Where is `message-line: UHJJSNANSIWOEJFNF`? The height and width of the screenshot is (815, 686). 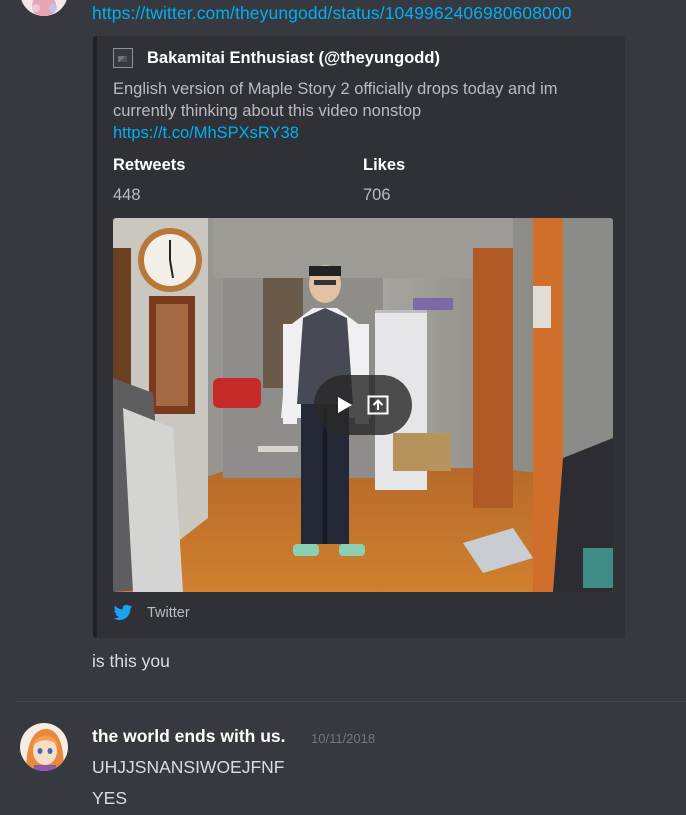 message-line: UHJJSNANSIWOEJFNF is located at coordinates (188, 767).